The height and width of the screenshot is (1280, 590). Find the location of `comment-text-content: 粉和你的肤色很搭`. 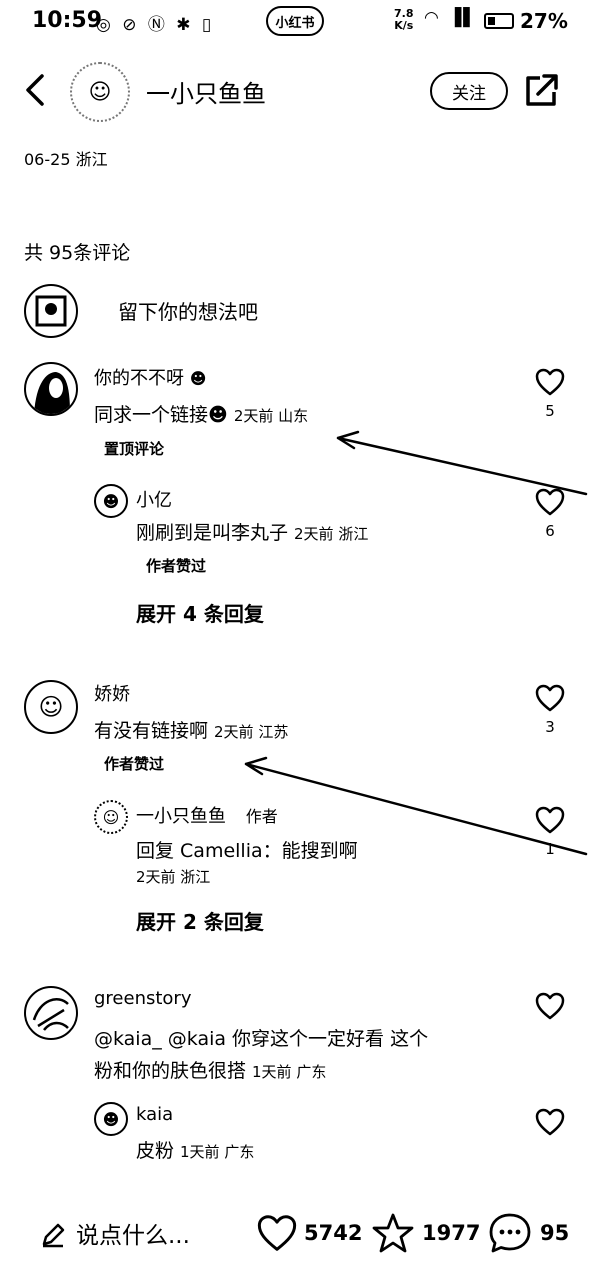

comment-text-content: 粉和你的肤色很搭 is located at coordinates (170, 1071).